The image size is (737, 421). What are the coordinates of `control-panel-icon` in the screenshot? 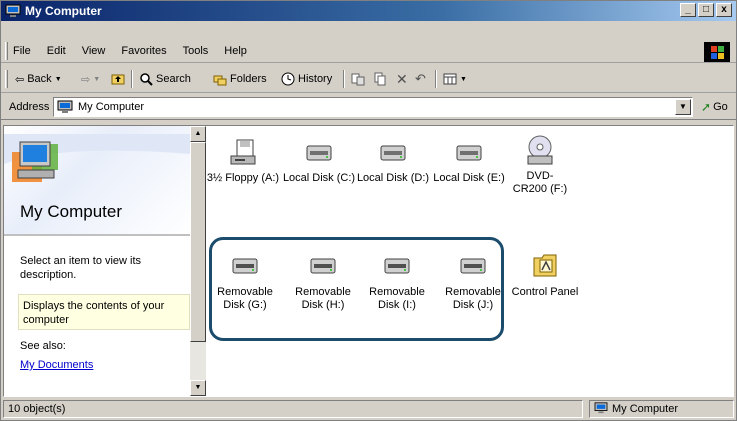 It's located at (545, 266).